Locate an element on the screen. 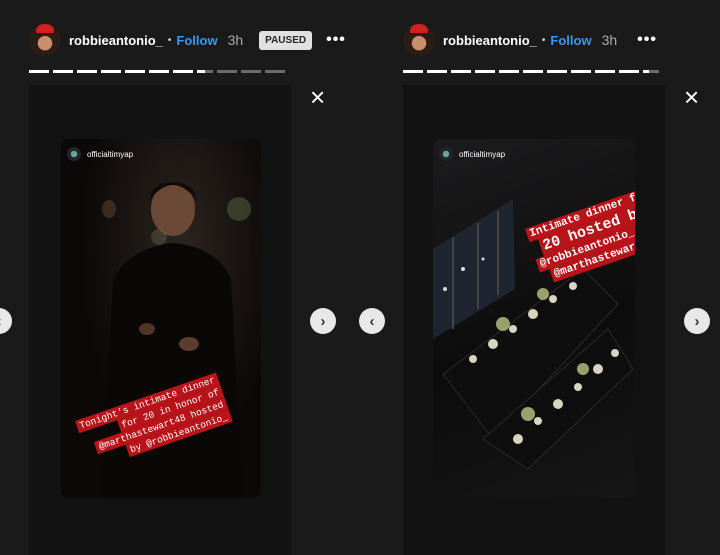  chevron-left-icon: ‹ is located at coordinates (372, 321).